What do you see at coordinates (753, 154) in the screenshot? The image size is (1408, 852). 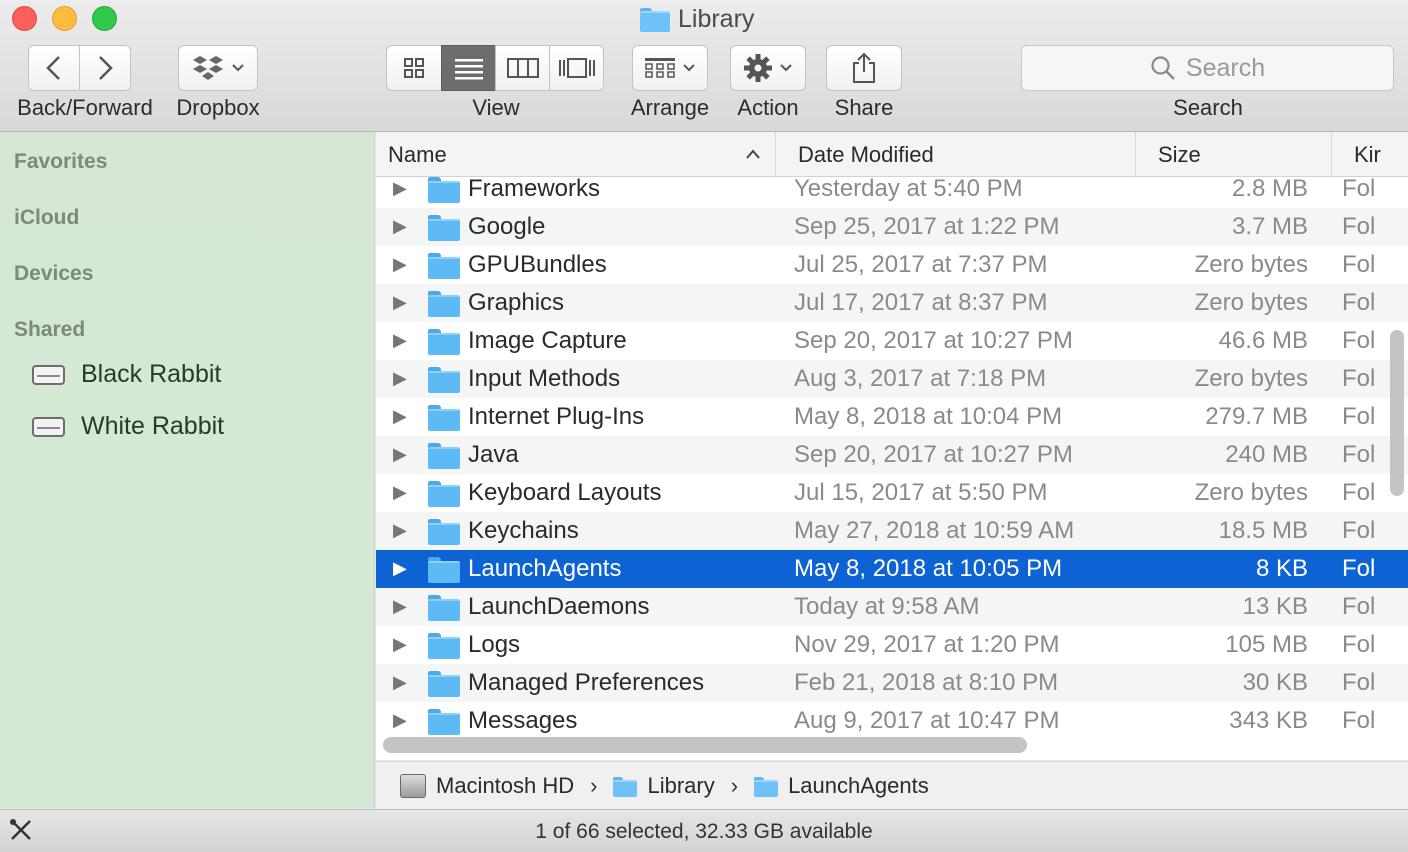 I see `sort-ascending-icon` at bounding box center [753, 154].